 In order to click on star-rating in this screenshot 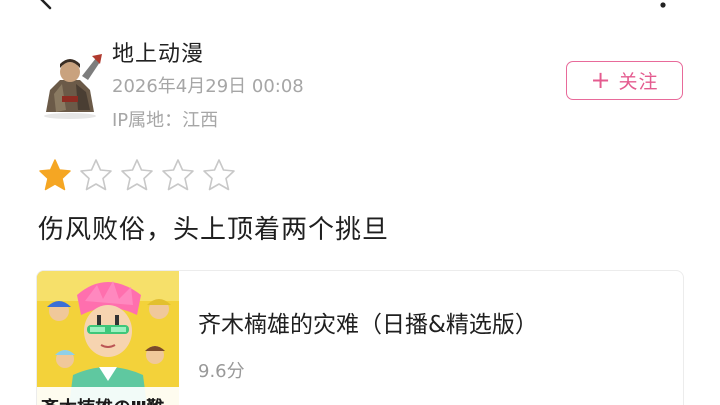, I will do `click(140, 175)`.